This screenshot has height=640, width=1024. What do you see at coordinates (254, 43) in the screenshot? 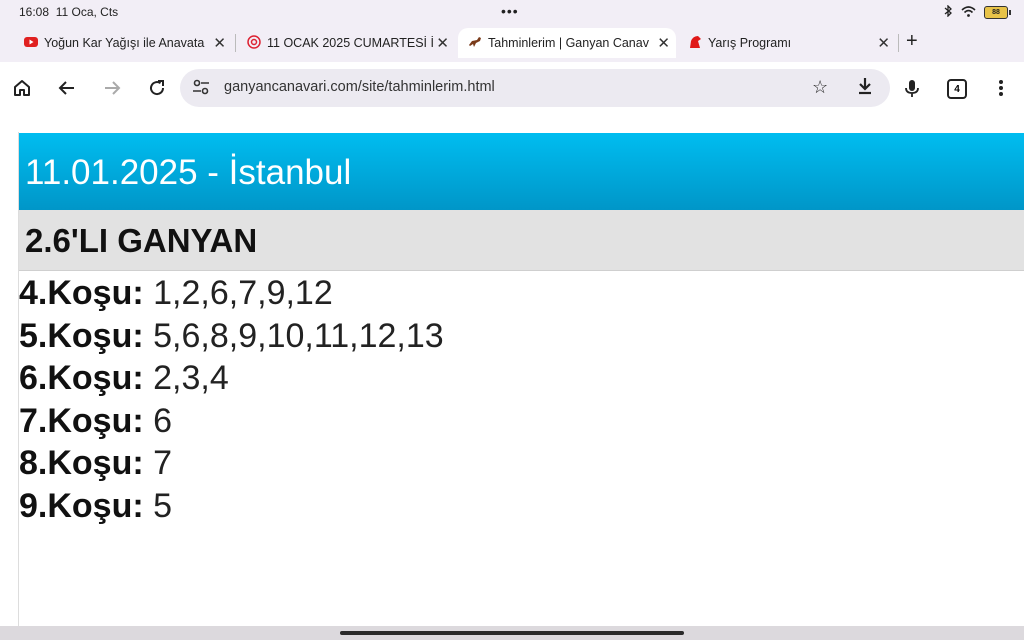
I see `spinner-logo-icon` at bounding box center [254, 43].